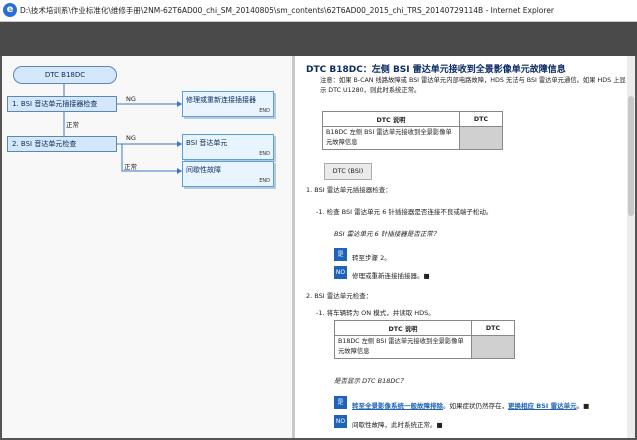 The width and height of the screenshot is (637, 440). Describe the element at coordinates (55, 104) in the screenshot. I see `flowchart-step-1-label: 1. BSI 音达单元插接器检查` at that location.